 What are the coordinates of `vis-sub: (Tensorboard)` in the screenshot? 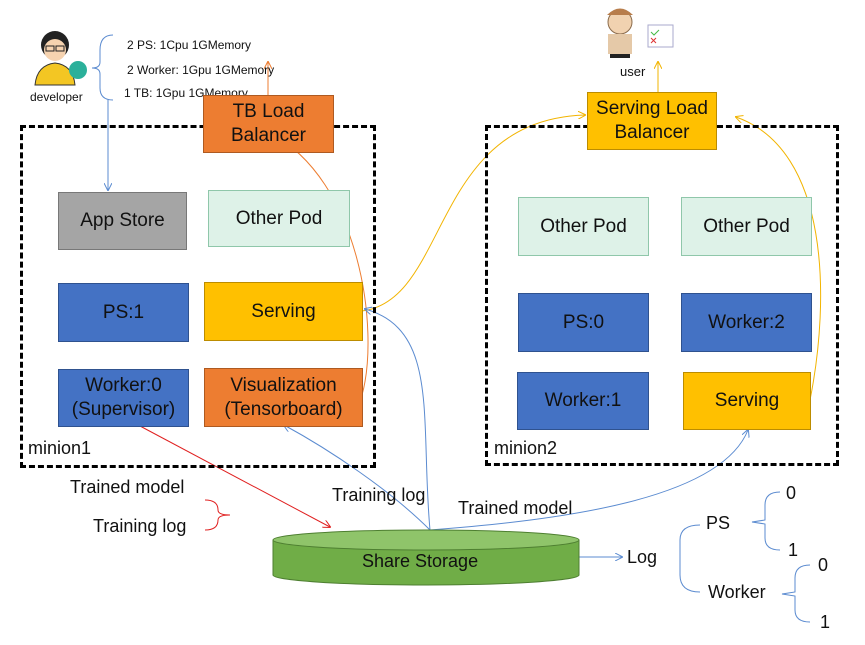 It's located at (283, 409).